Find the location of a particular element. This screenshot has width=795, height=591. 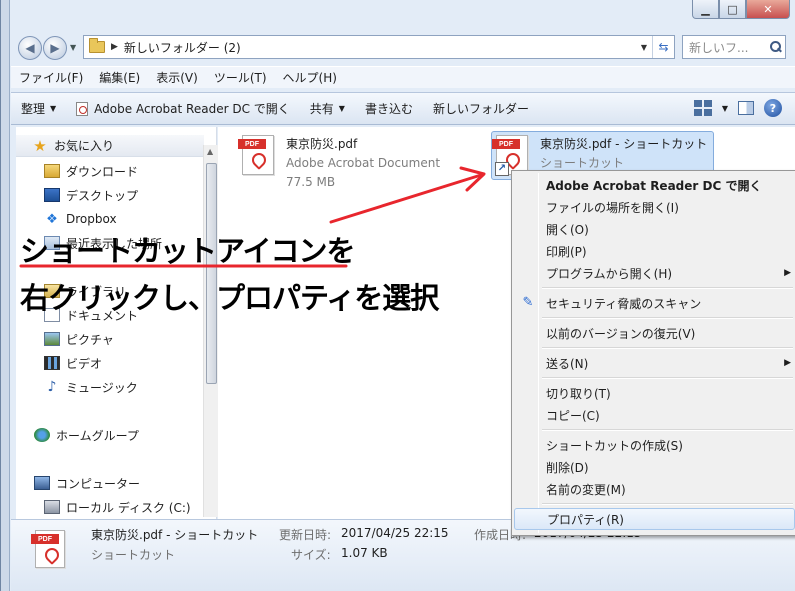

change-view-icon is located at coordinates (702, 108).